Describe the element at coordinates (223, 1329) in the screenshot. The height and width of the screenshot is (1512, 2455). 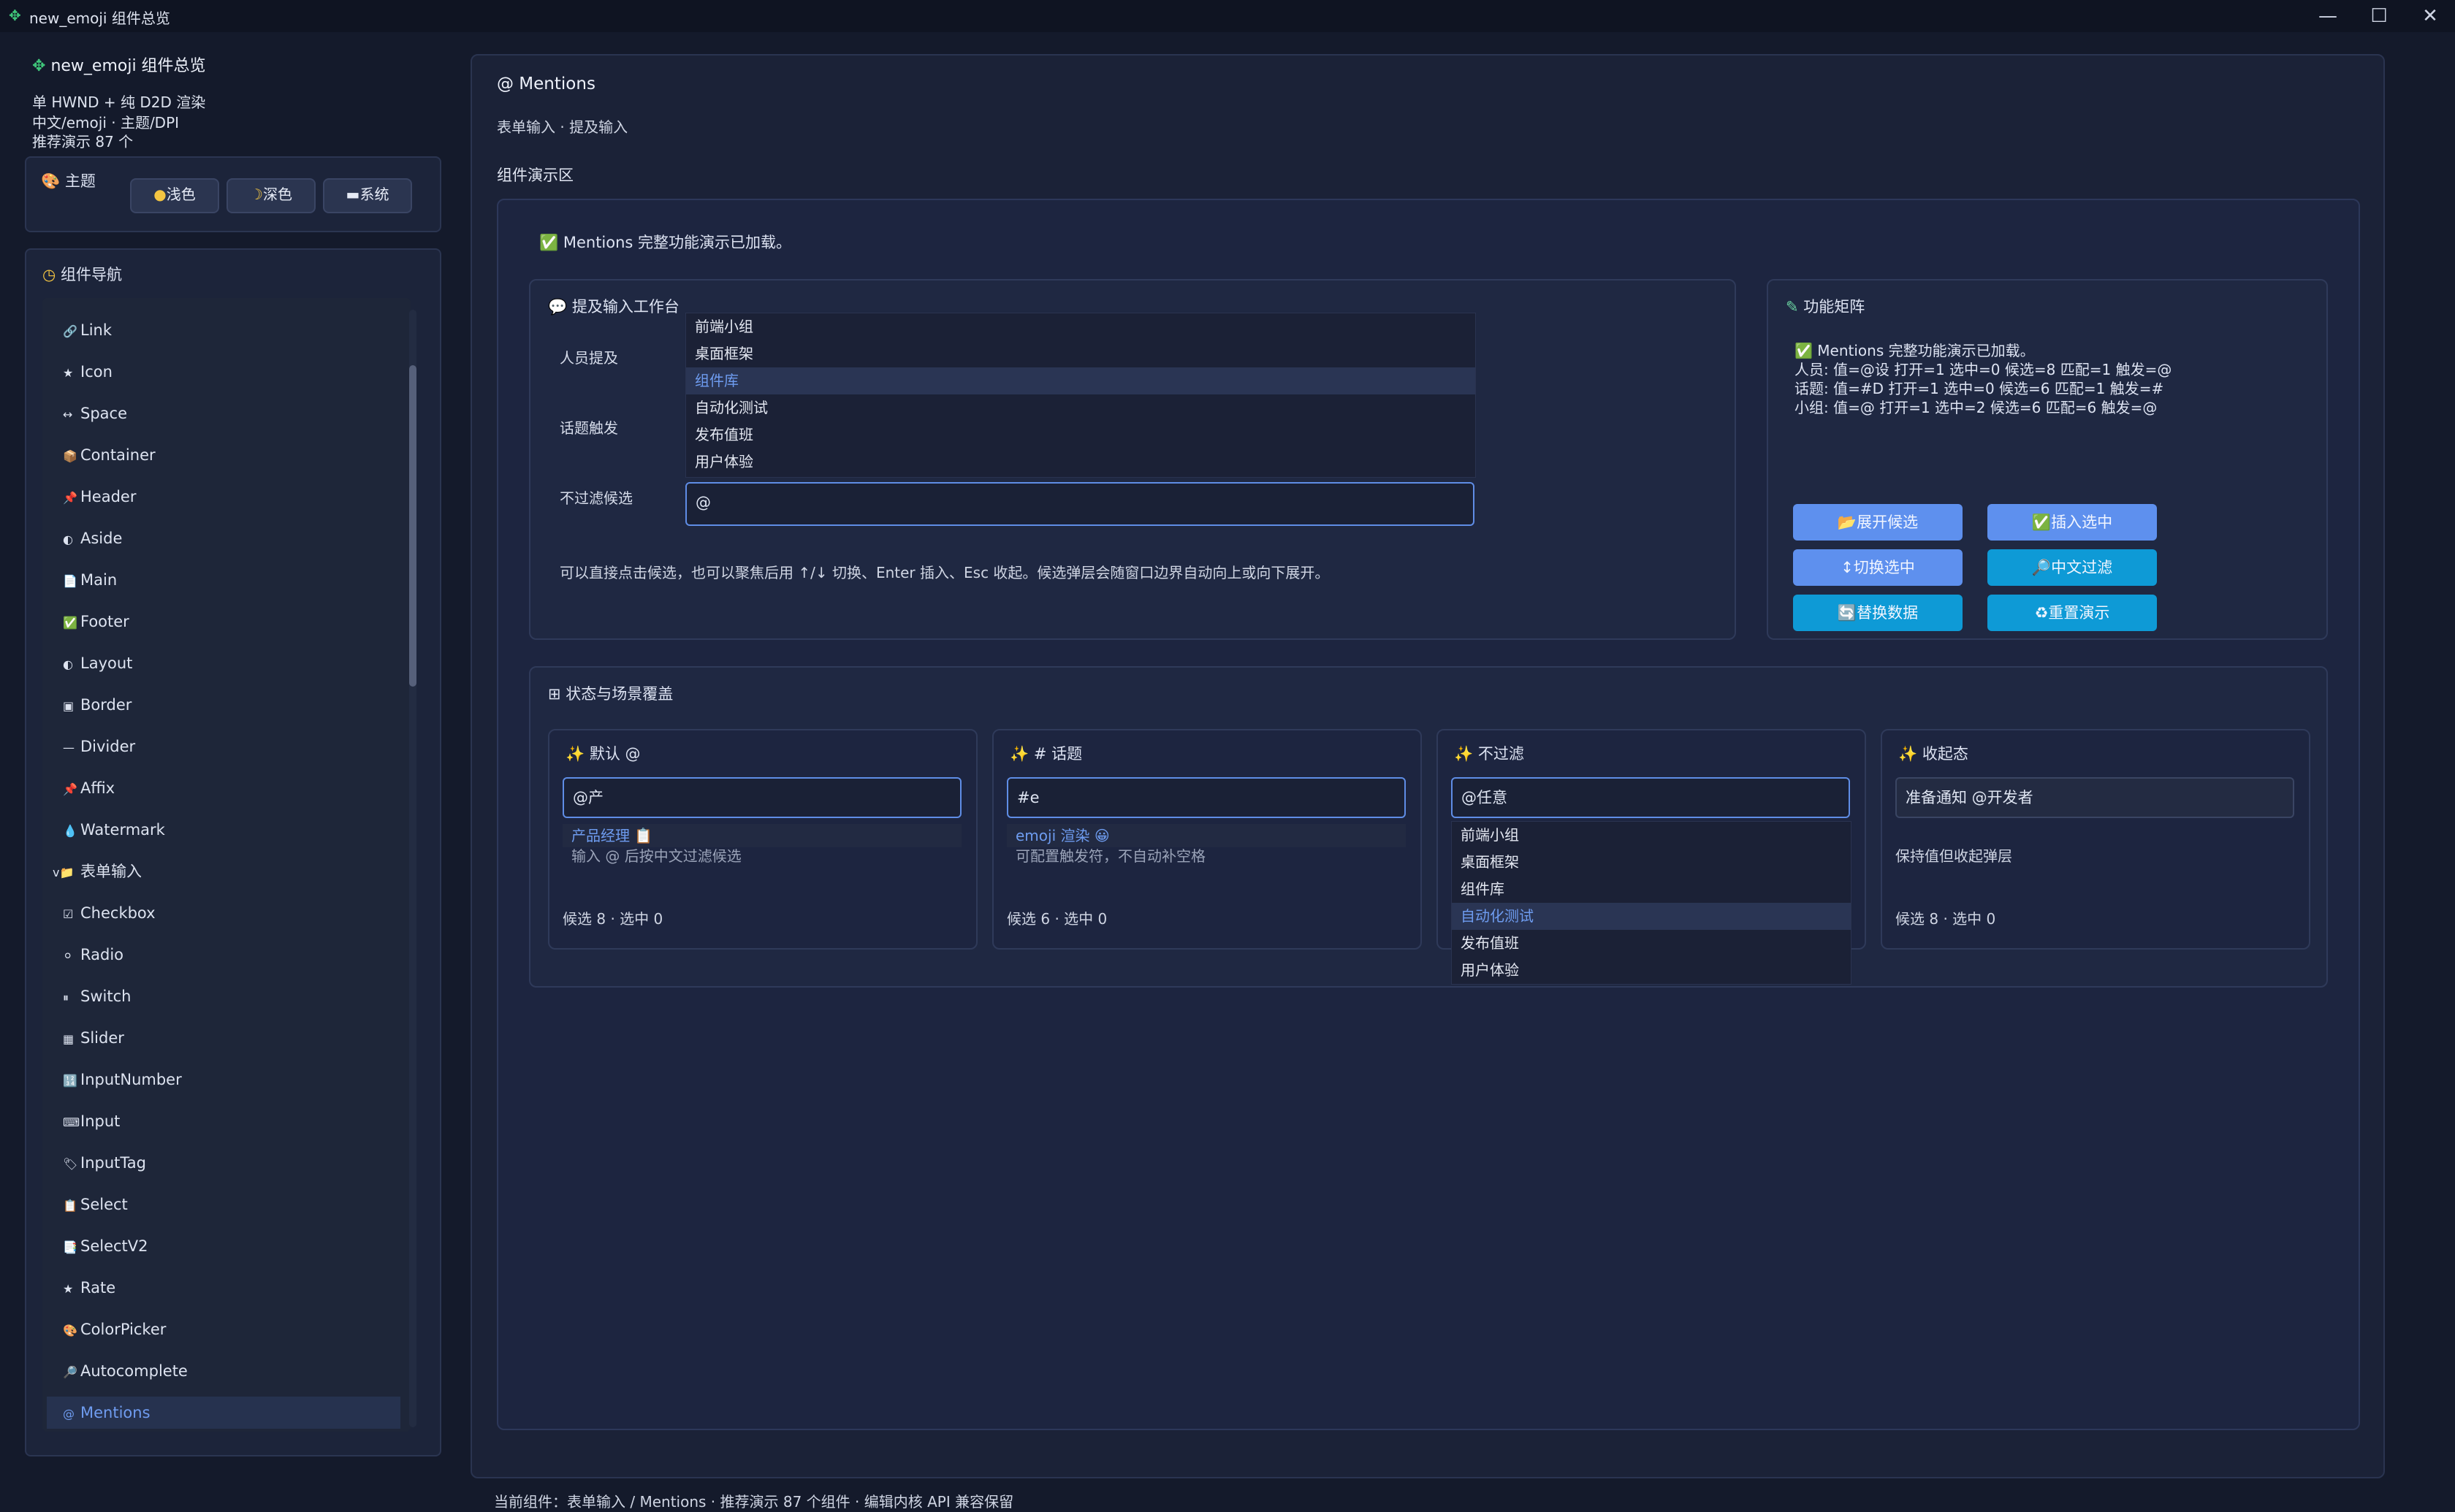
I see `sidebar-item-colorpicker: 🎨 ColorPicker` at that location.